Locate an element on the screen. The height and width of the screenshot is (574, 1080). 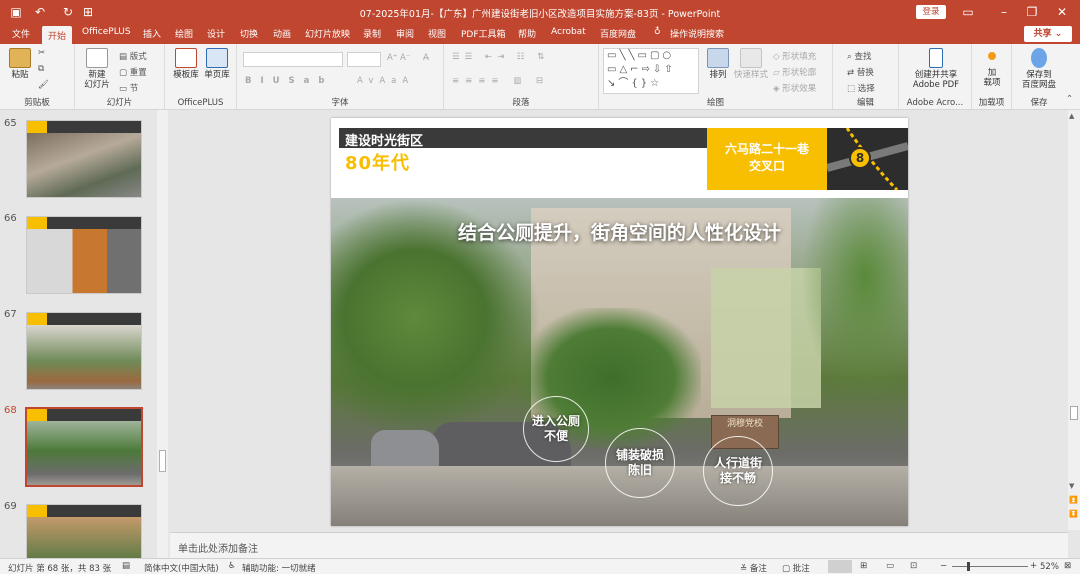
select-label: 选择 is located at coordinates (866, 89).